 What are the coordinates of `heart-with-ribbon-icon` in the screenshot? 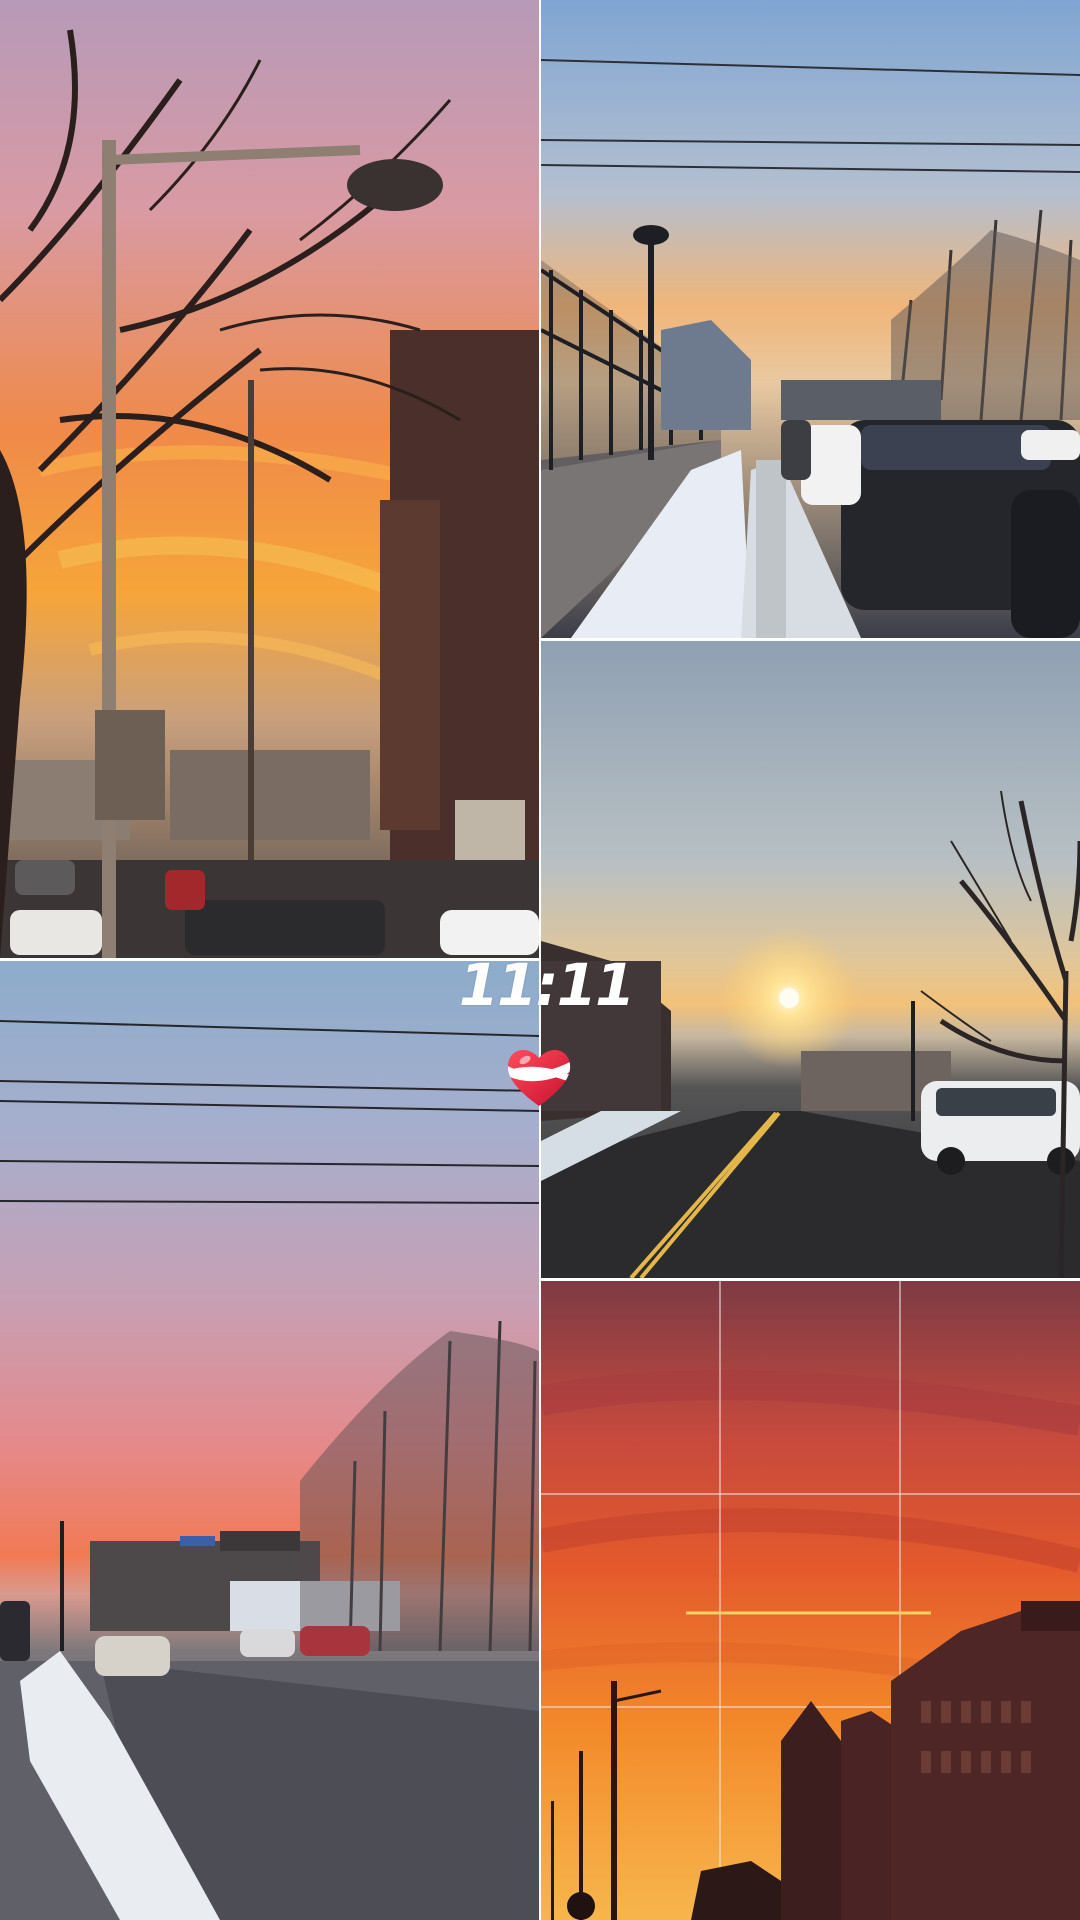 It's located at (539, 1076).